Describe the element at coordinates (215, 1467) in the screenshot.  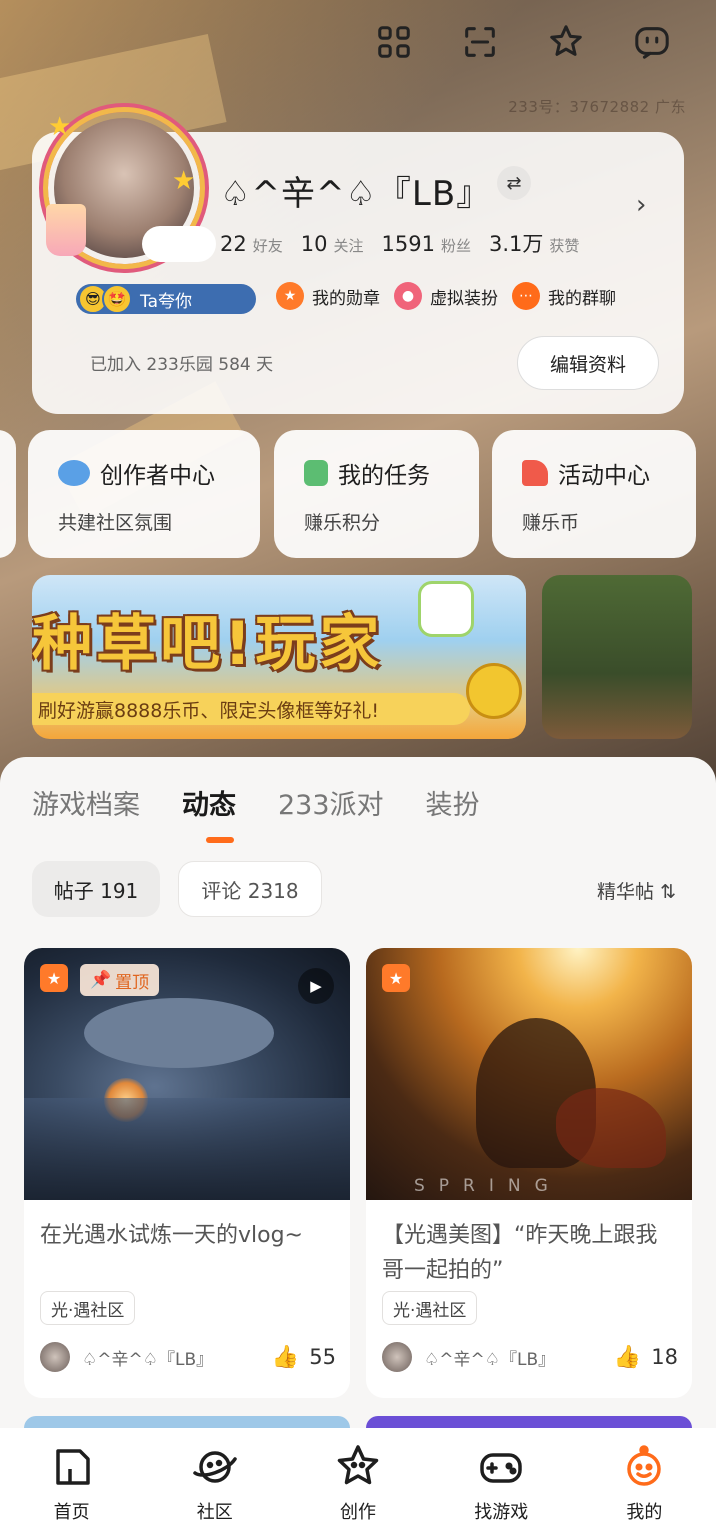
I see `community-planet-icon` at that location.